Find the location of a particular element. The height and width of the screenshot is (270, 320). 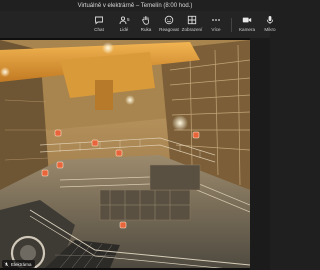

smiley-icon is located at coordinates (169, 20).